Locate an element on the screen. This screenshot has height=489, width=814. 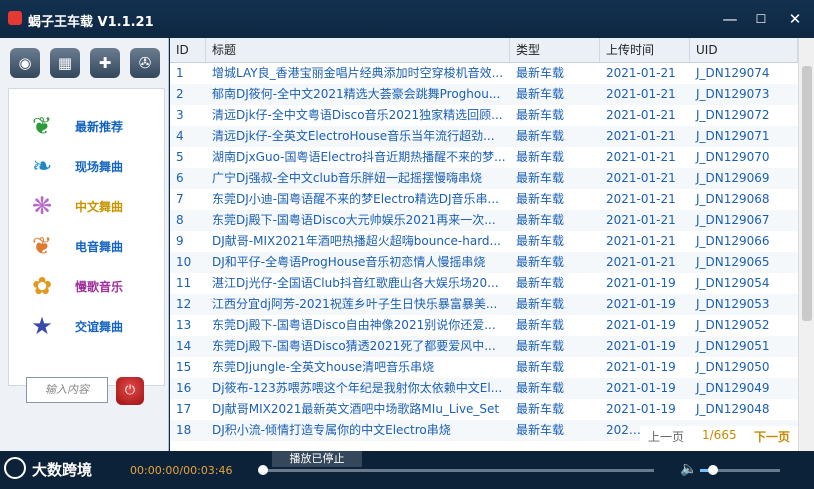
menu-item: ❦ 最新推荐 is located at coordinates (92, 126).